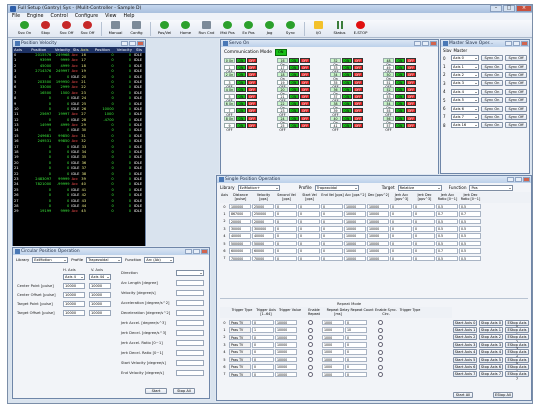  Describe the element at coordinates (465, 337) in the screenshot. I see `start-axis-button: Start Axis 2` at that location.